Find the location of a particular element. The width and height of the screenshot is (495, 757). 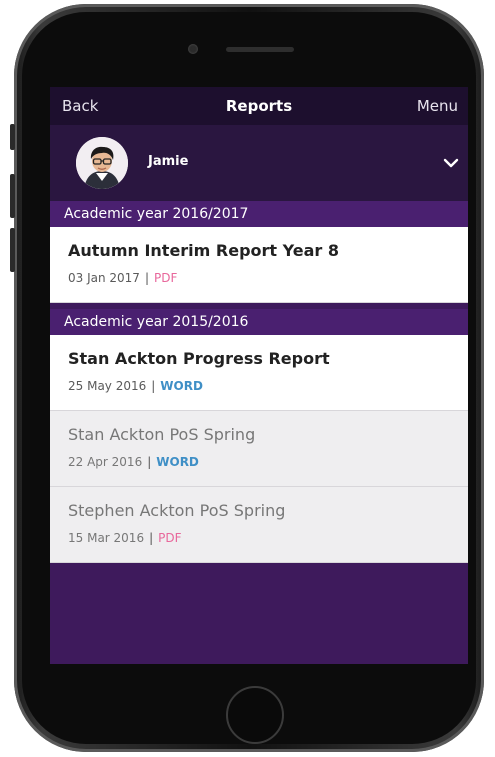

report-meta: 03 Jan 2017 | PDF is located at coordinates (122, 278).